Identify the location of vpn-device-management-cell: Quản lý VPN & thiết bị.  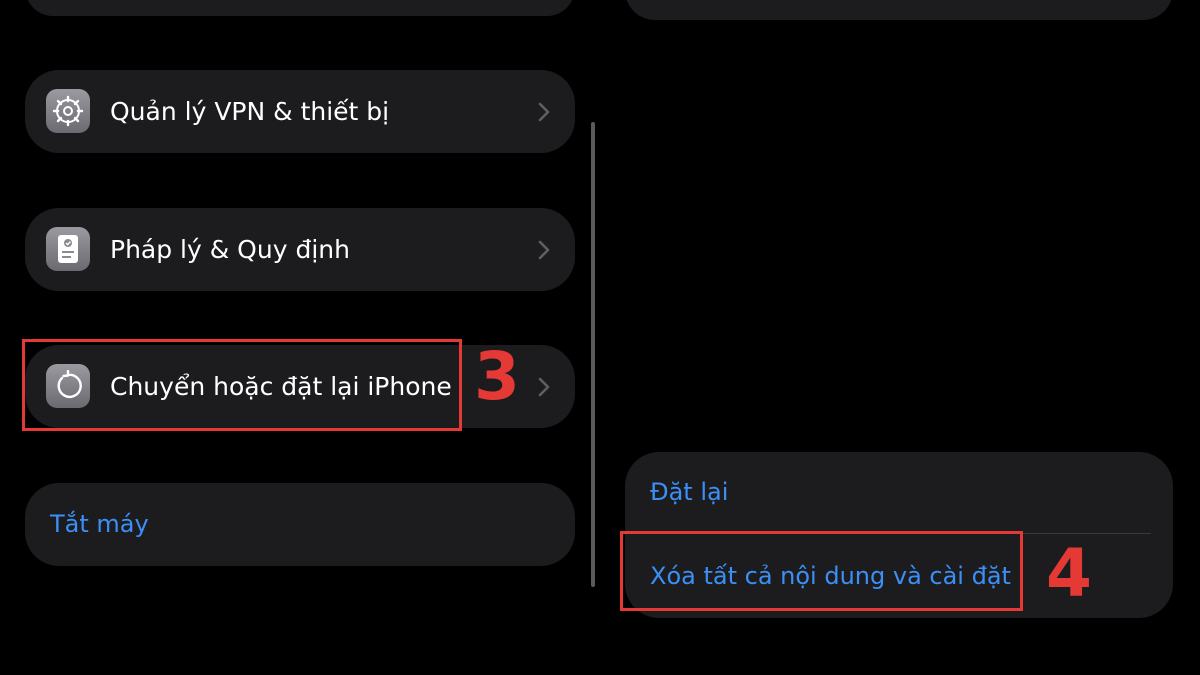
(300, 111).